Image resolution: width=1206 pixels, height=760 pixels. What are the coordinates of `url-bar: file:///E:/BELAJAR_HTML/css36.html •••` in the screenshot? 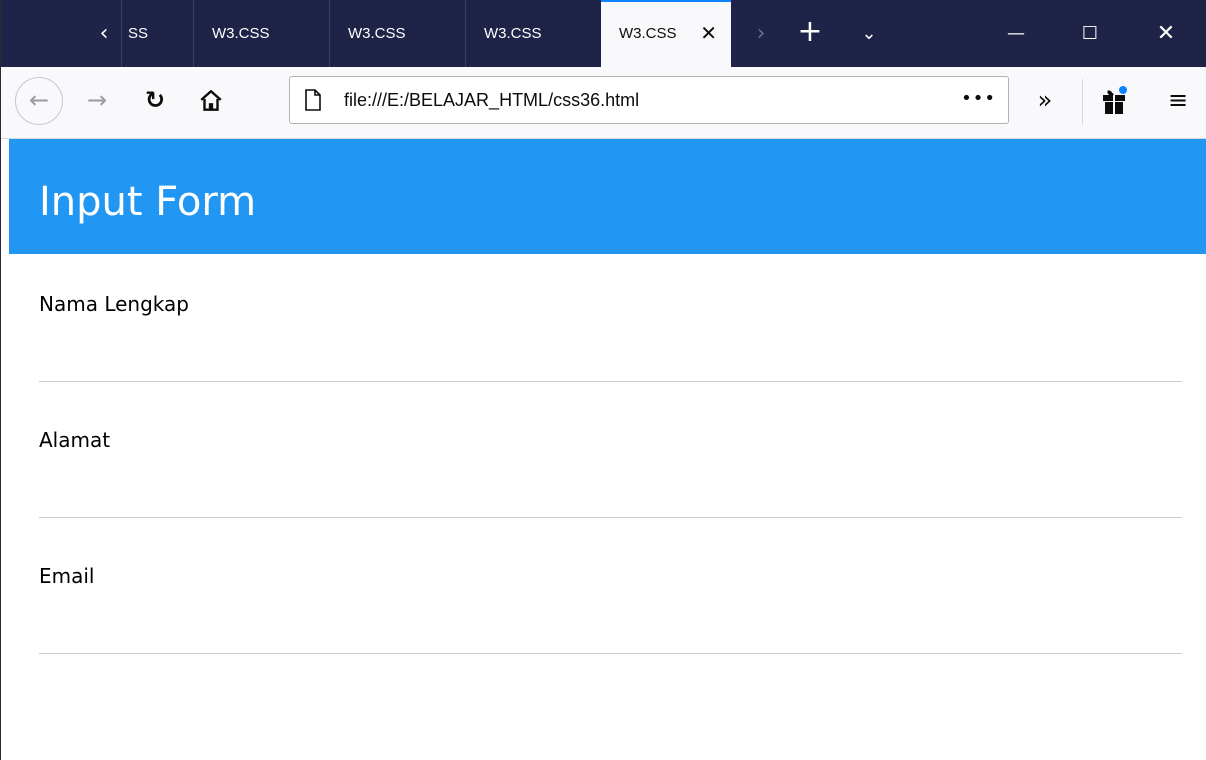 It's located at (649, 100).